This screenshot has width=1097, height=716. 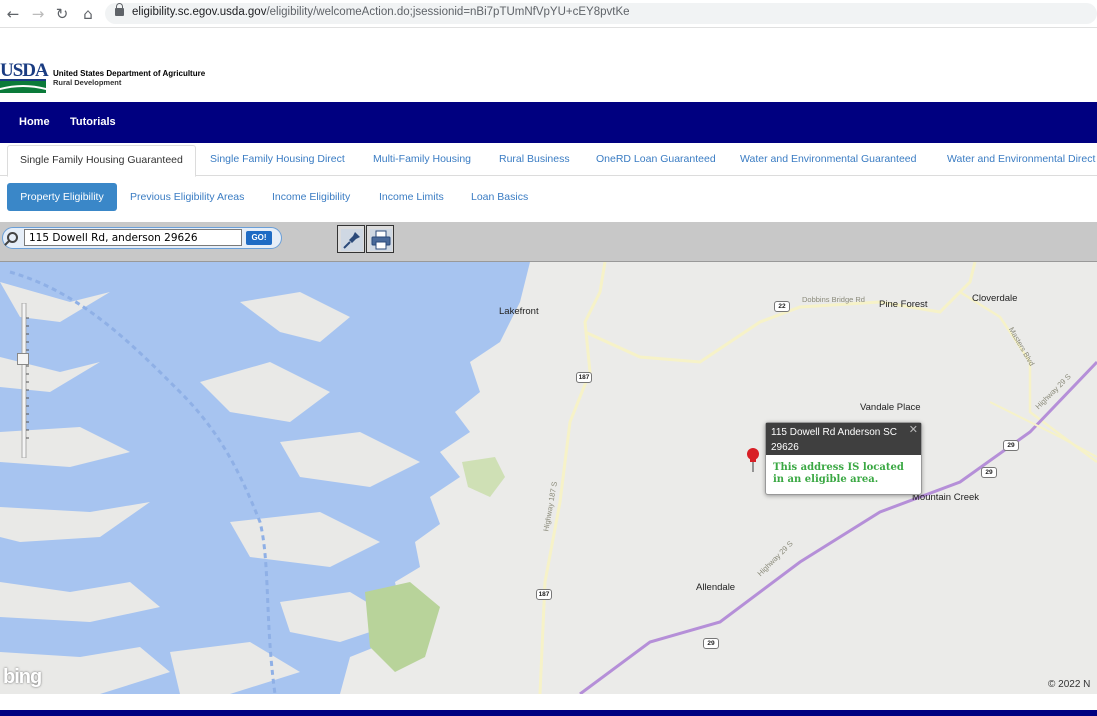 I want to click on close-icon: ✕, so click(x=913, y=430).